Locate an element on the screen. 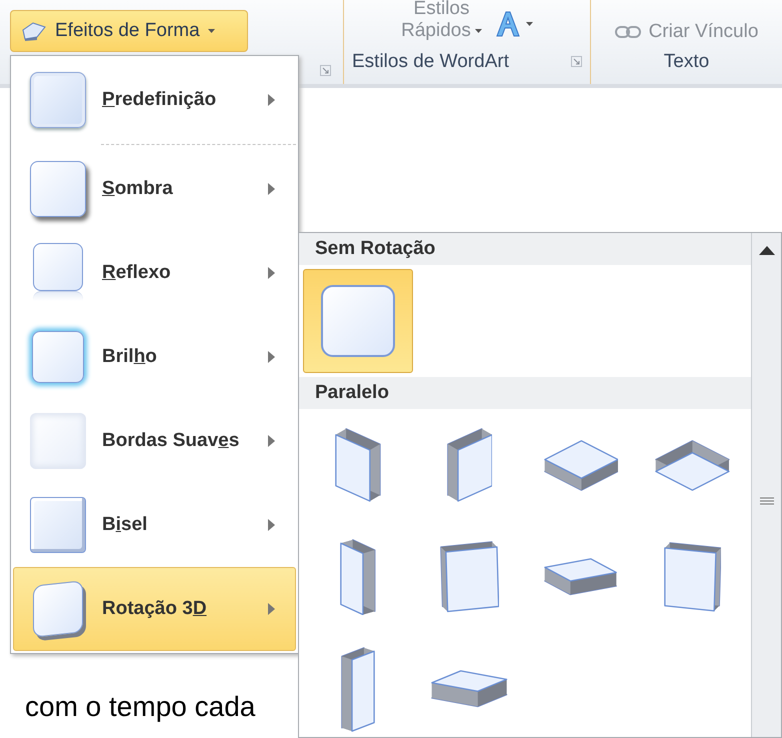 This screenshot has width=782, height=738. section-header: Paralelo is located at coordinates (525, 393).